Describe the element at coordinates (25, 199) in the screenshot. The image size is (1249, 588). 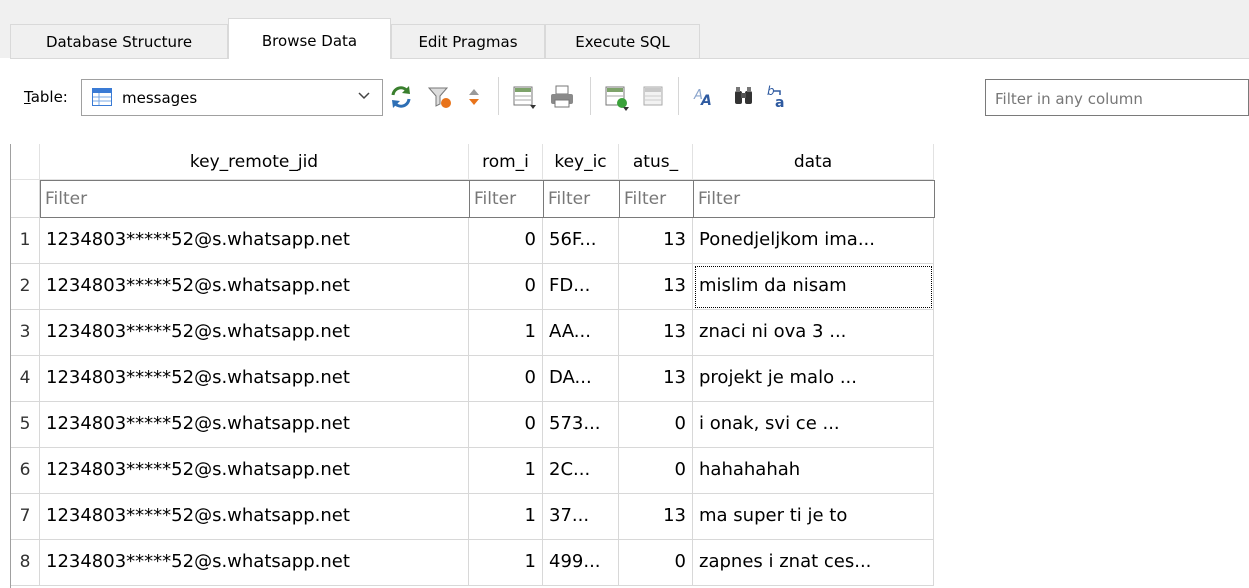
I see `filter-row-corner` at that location.